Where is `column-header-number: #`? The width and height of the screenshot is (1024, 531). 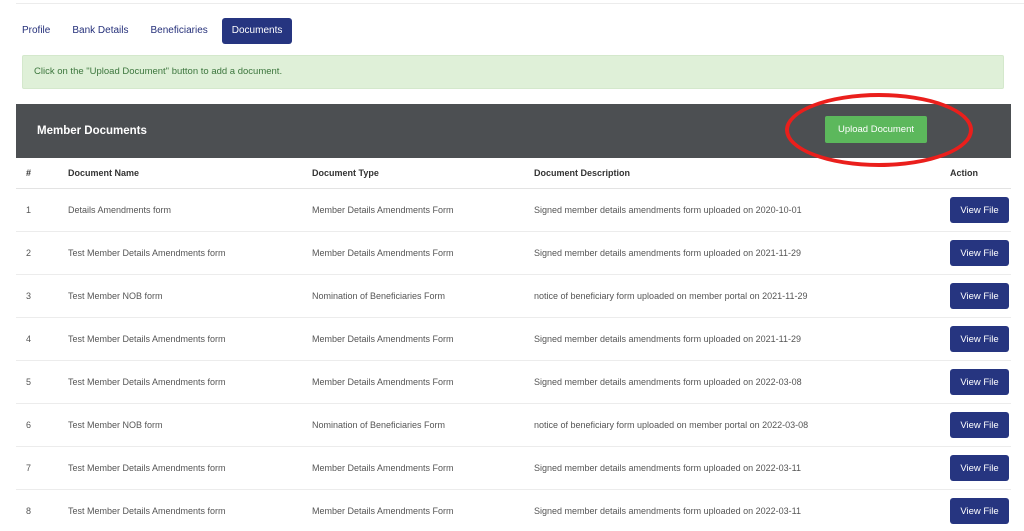 column-header-number: # is located at coordinates (42, 173).